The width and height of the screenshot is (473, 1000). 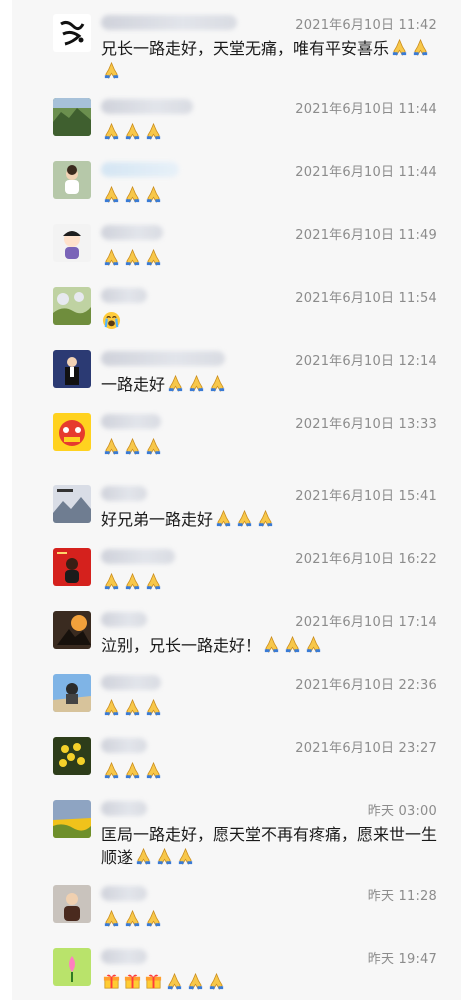 What do you see at coordinates (366, 685) in the screenshot?
I see `comment-time: 2021年6月10日 22:36` at bounding box center [366, 685].